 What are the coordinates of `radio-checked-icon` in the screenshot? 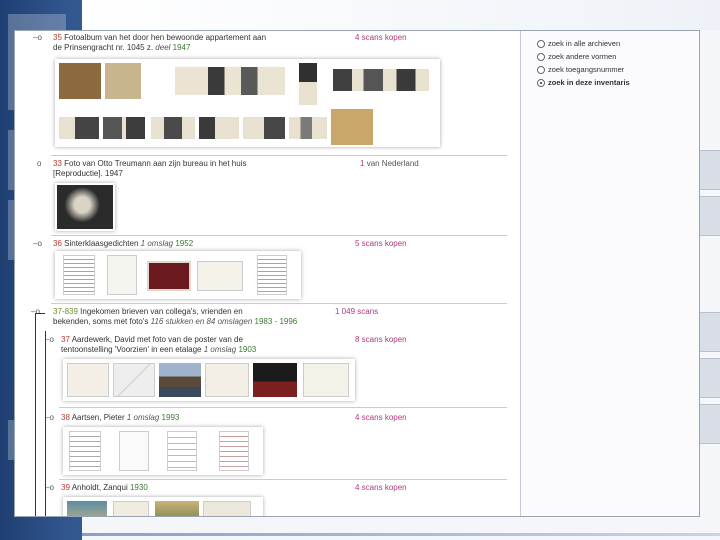 It's located at (541, 82).